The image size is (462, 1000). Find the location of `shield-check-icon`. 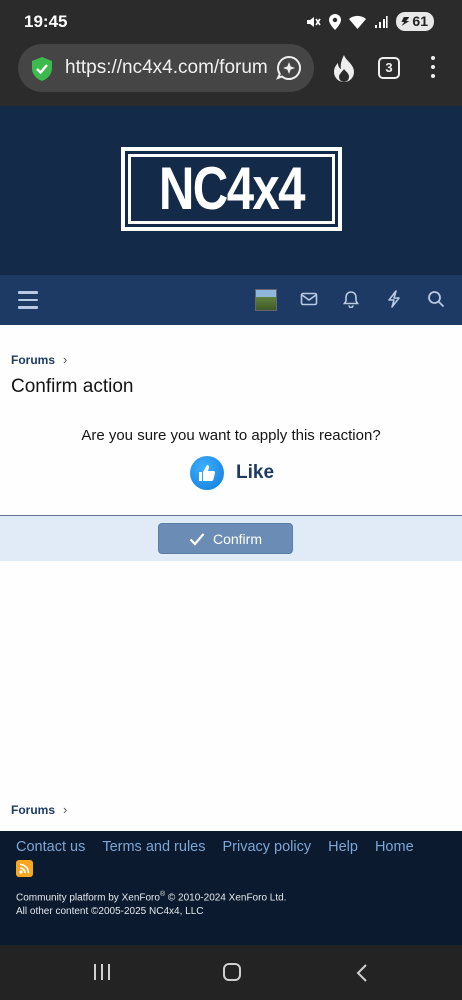

shield-check-icon is located at coordinates (42, 69).